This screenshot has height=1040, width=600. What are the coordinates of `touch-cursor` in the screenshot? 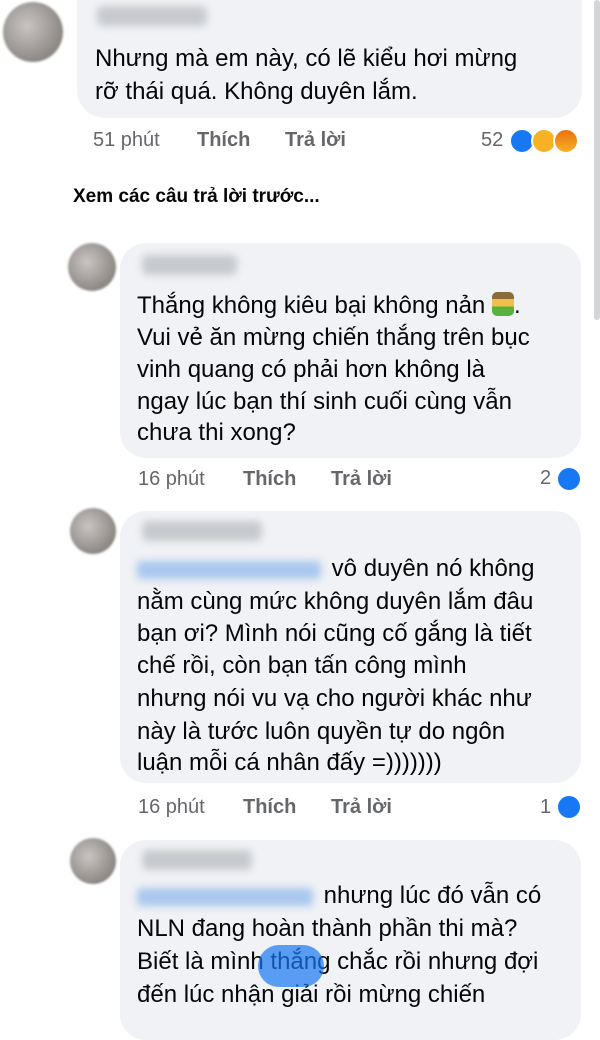 It's located at (291, 966).